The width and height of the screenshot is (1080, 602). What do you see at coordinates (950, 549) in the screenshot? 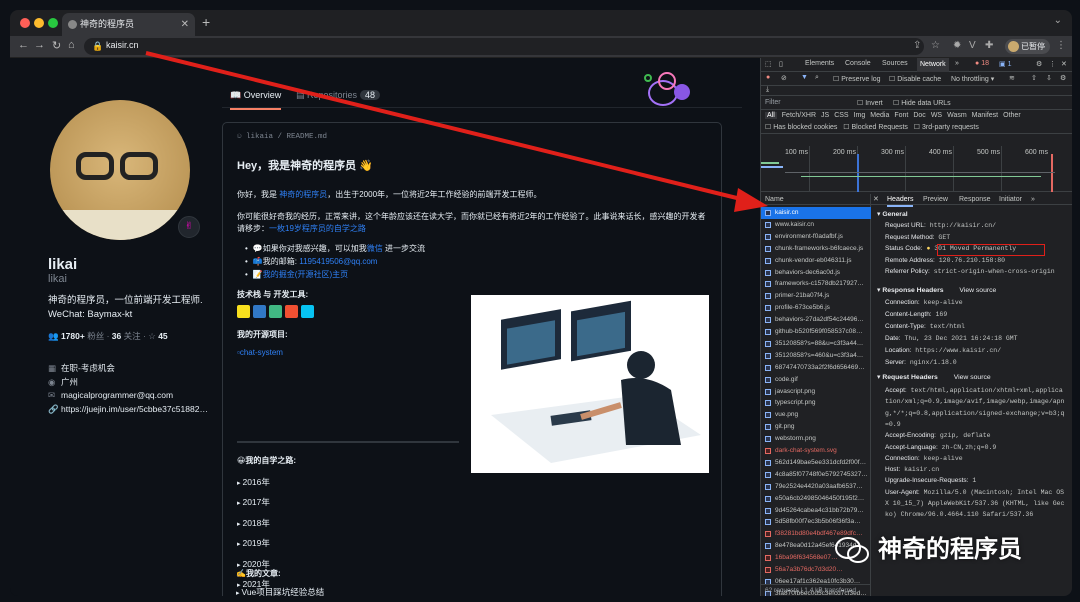
I see `watermark-text: 神奇的程序员` at bounding box center [950, 549].